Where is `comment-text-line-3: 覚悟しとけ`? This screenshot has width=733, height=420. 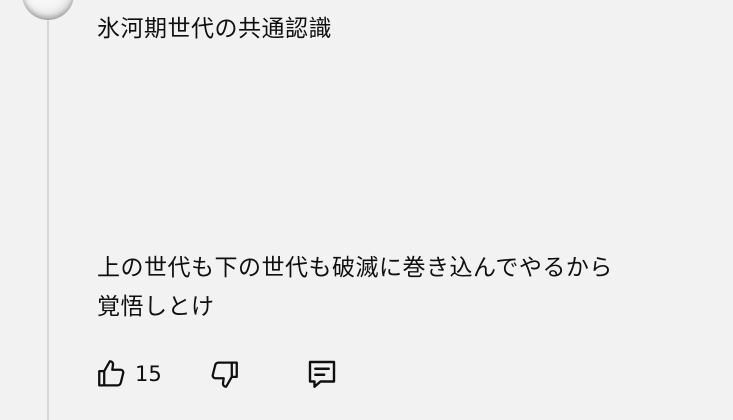
comment-text-line-3: 覚悟しとけ is located at coordinates (156, 307).